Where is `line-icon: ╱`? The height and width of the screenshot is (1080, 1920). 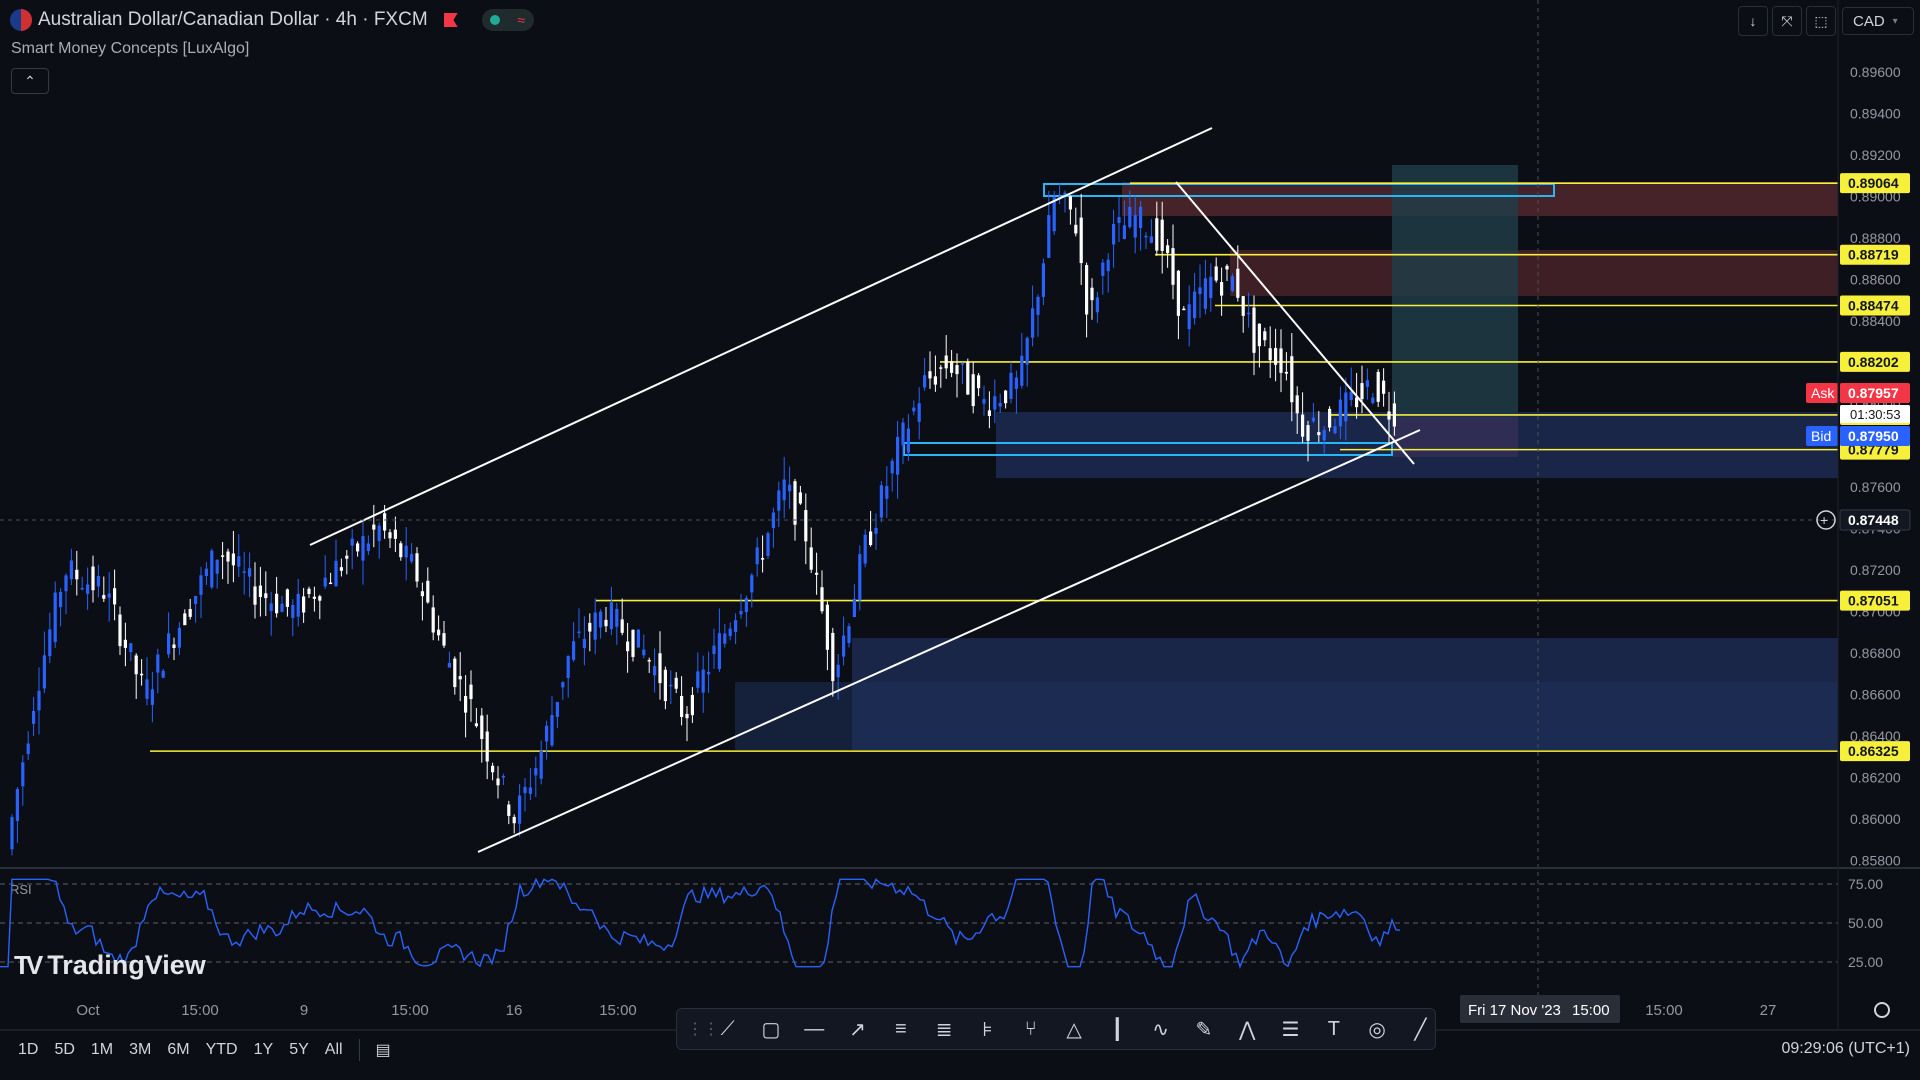
line-icon: ╱ is located at coordinates (1420, 1029).